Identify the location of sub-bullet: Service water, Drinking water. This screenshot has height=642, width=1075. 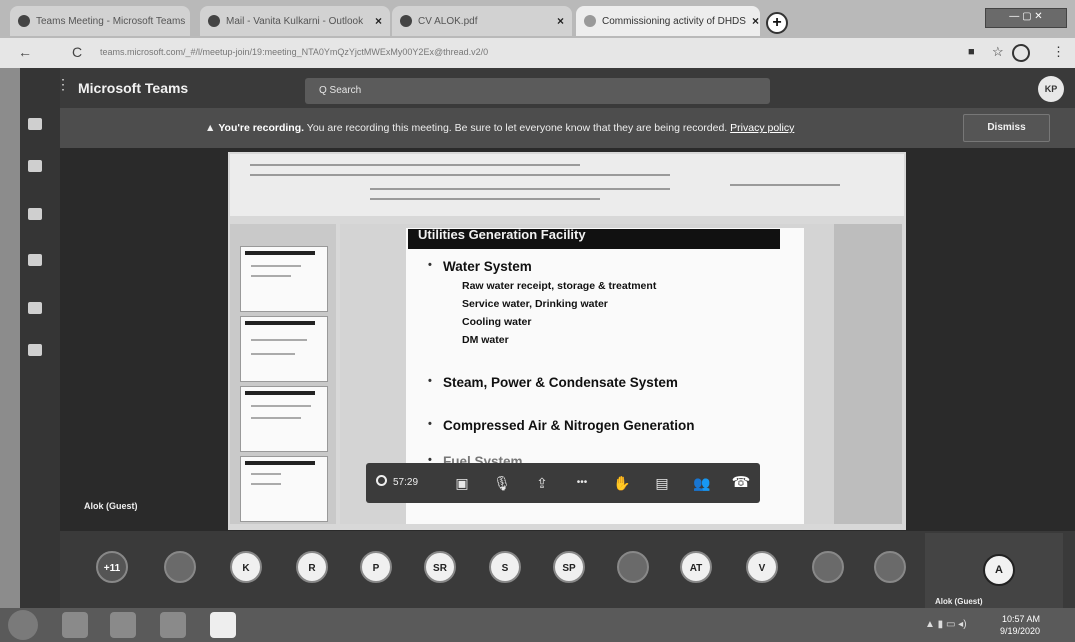
(535, 304).